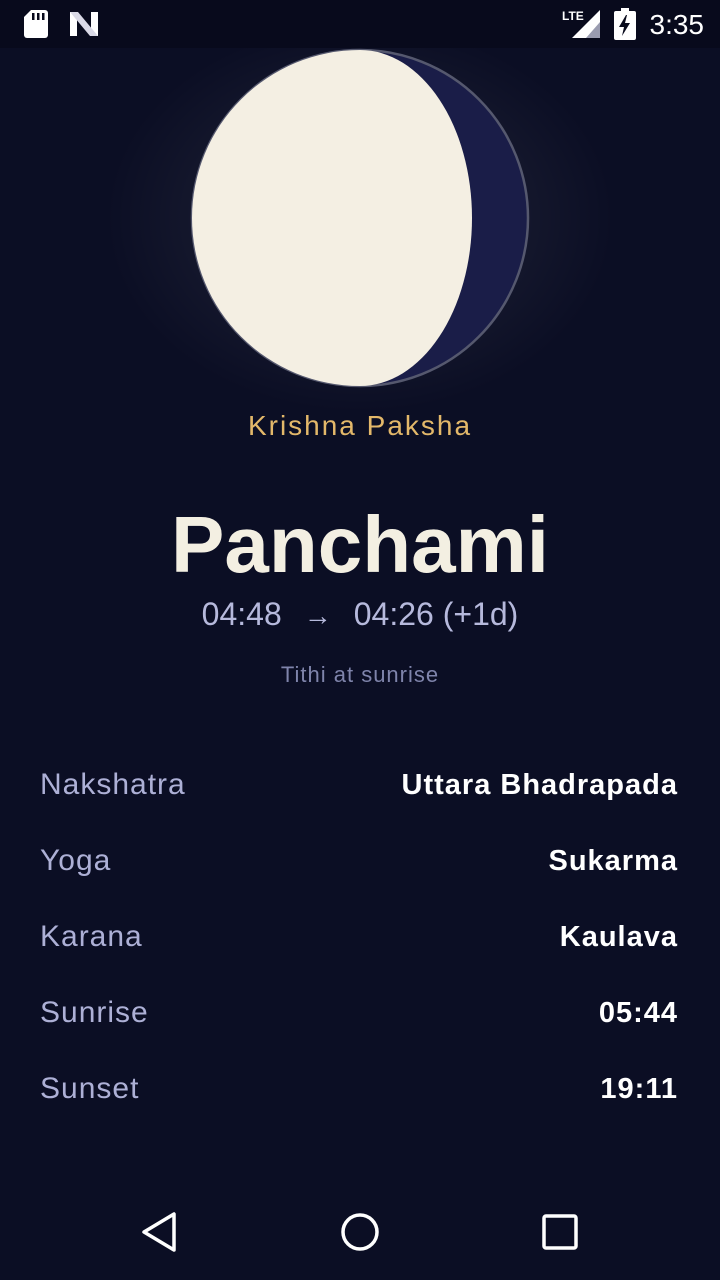 This screenshot has height=1280, width=720. Describe the element at coordinates (36, 24) in the screenshot. I see `sd-card-icon` at that location.